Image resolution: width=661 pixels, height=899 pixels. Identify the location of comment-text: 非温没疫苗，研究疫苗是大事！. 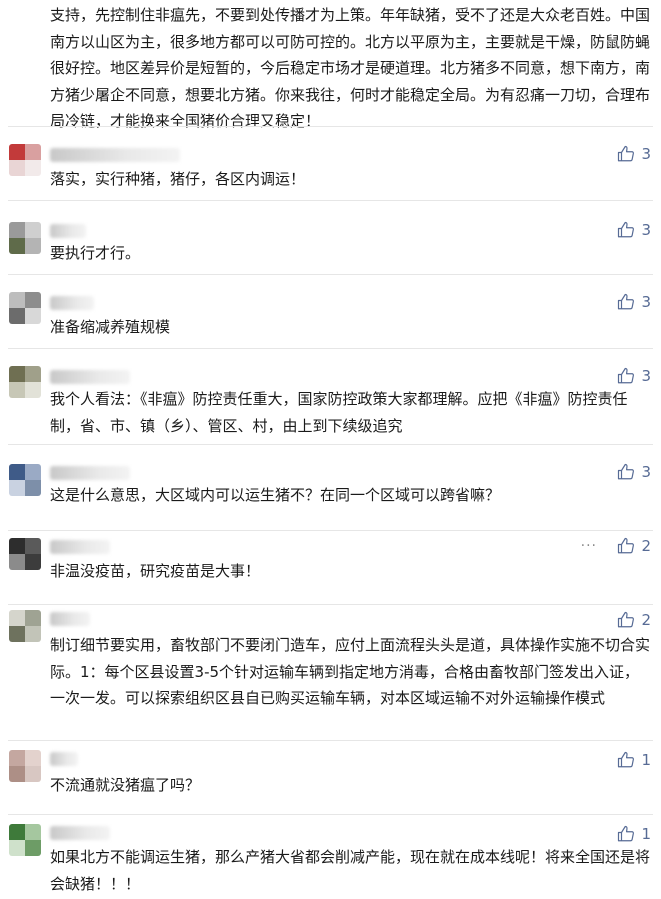
(155, 571).